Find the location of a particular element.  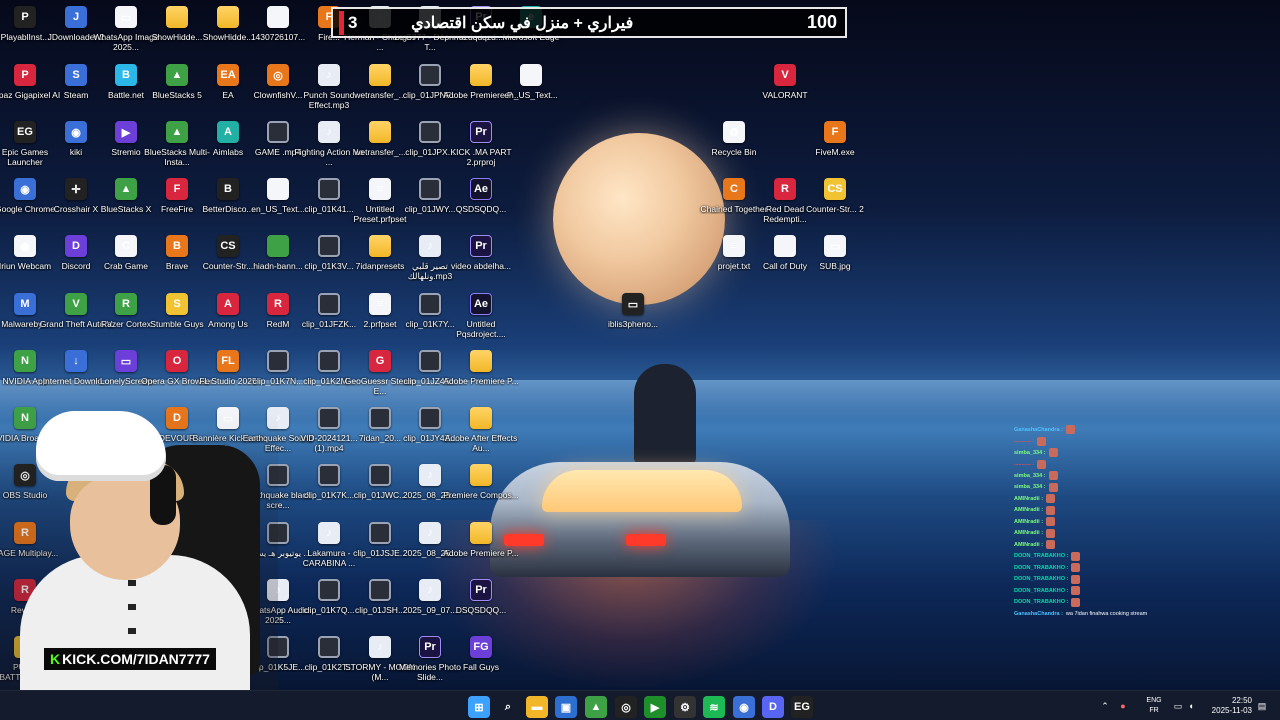

chat-message: ........... : is located at coordinates (1084, 442).